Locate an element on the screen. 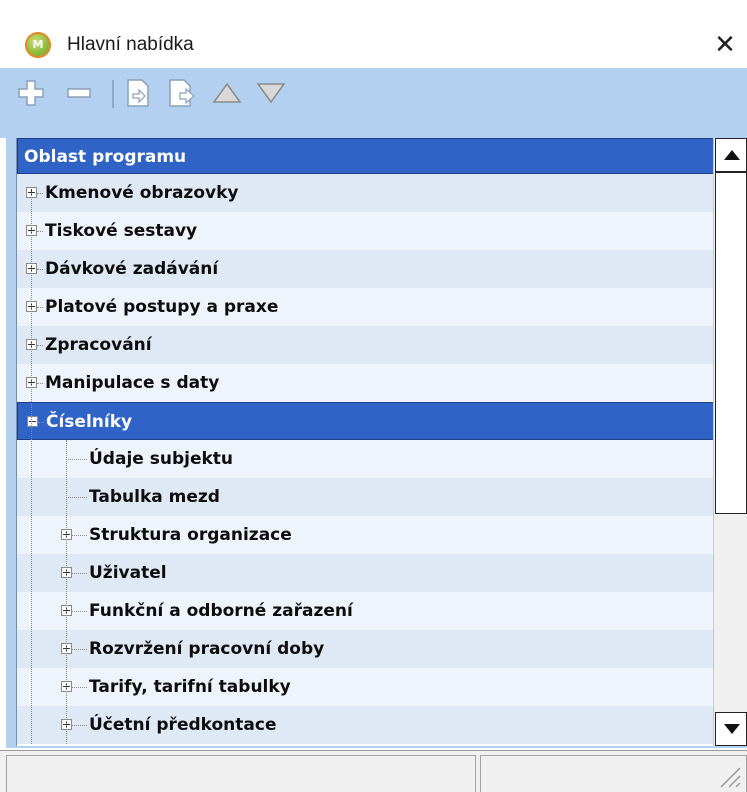 The height and width of the screenshot is (792, 747). tree-subitem: Údaje subjektu is located at coordinates (365, 459).